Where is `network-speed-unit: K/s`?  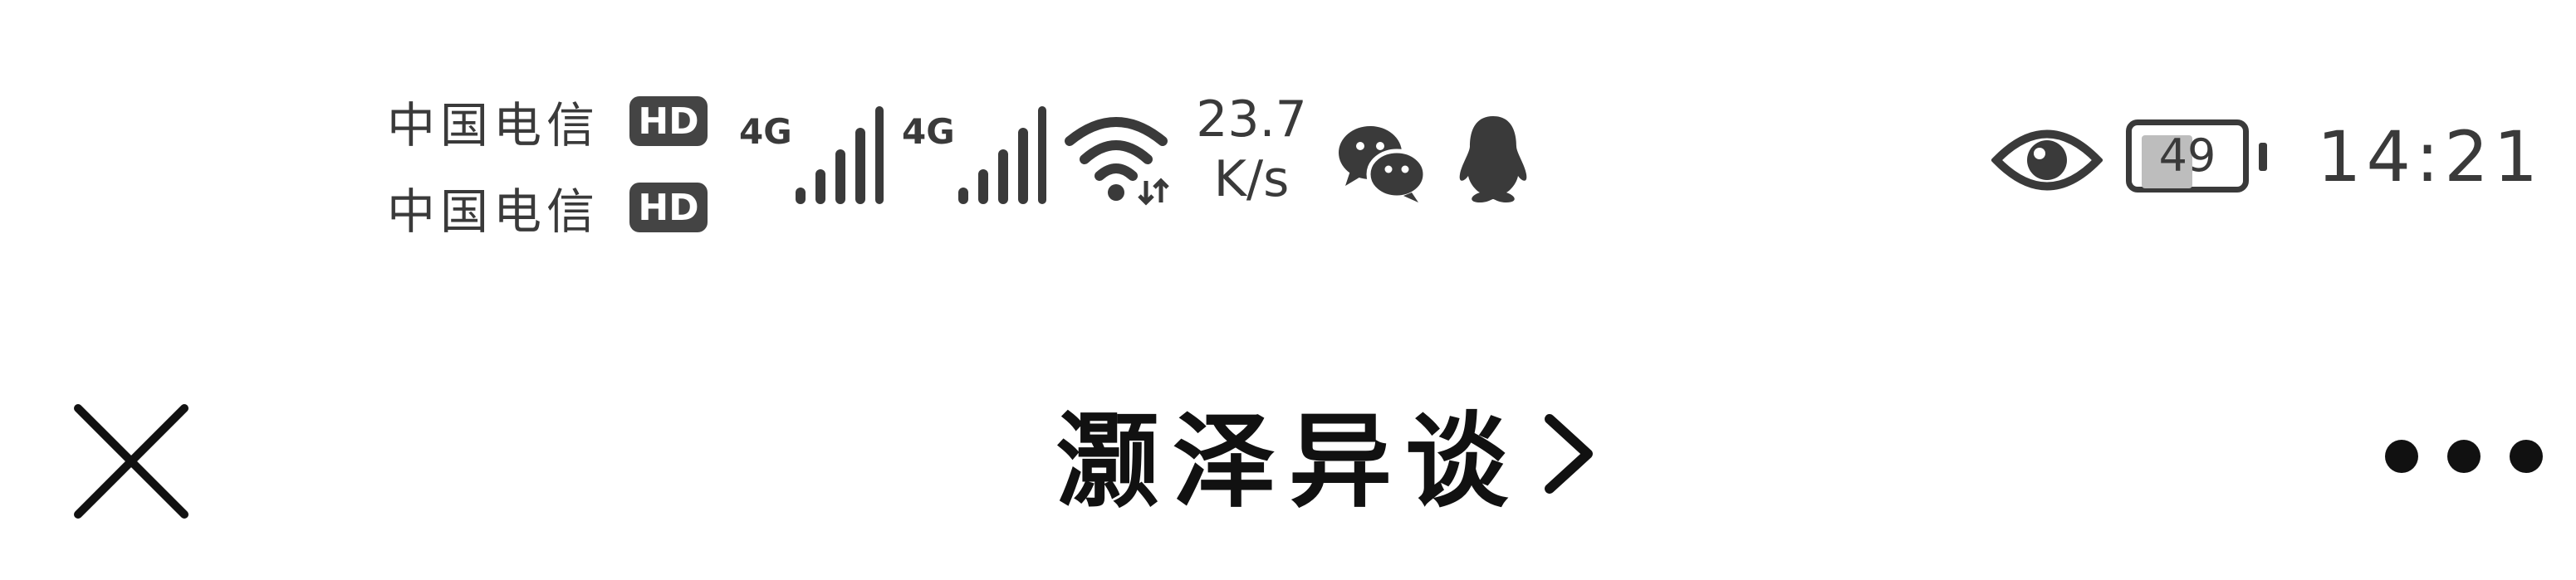
network-speed-unit: K/s is located at coordinates (1251, 179).